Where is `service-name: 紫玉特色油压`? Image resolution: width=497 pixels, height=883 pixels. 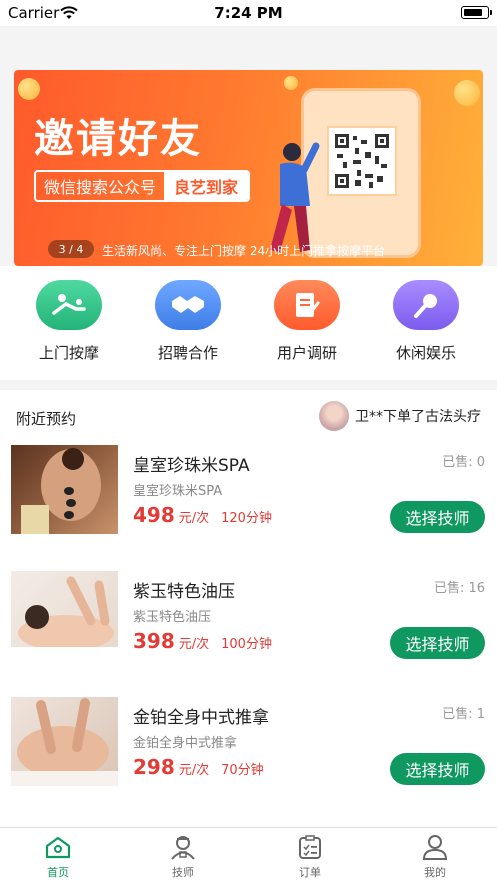
service-name: 紫玉特色油压 is located at coordinates (184, 592).